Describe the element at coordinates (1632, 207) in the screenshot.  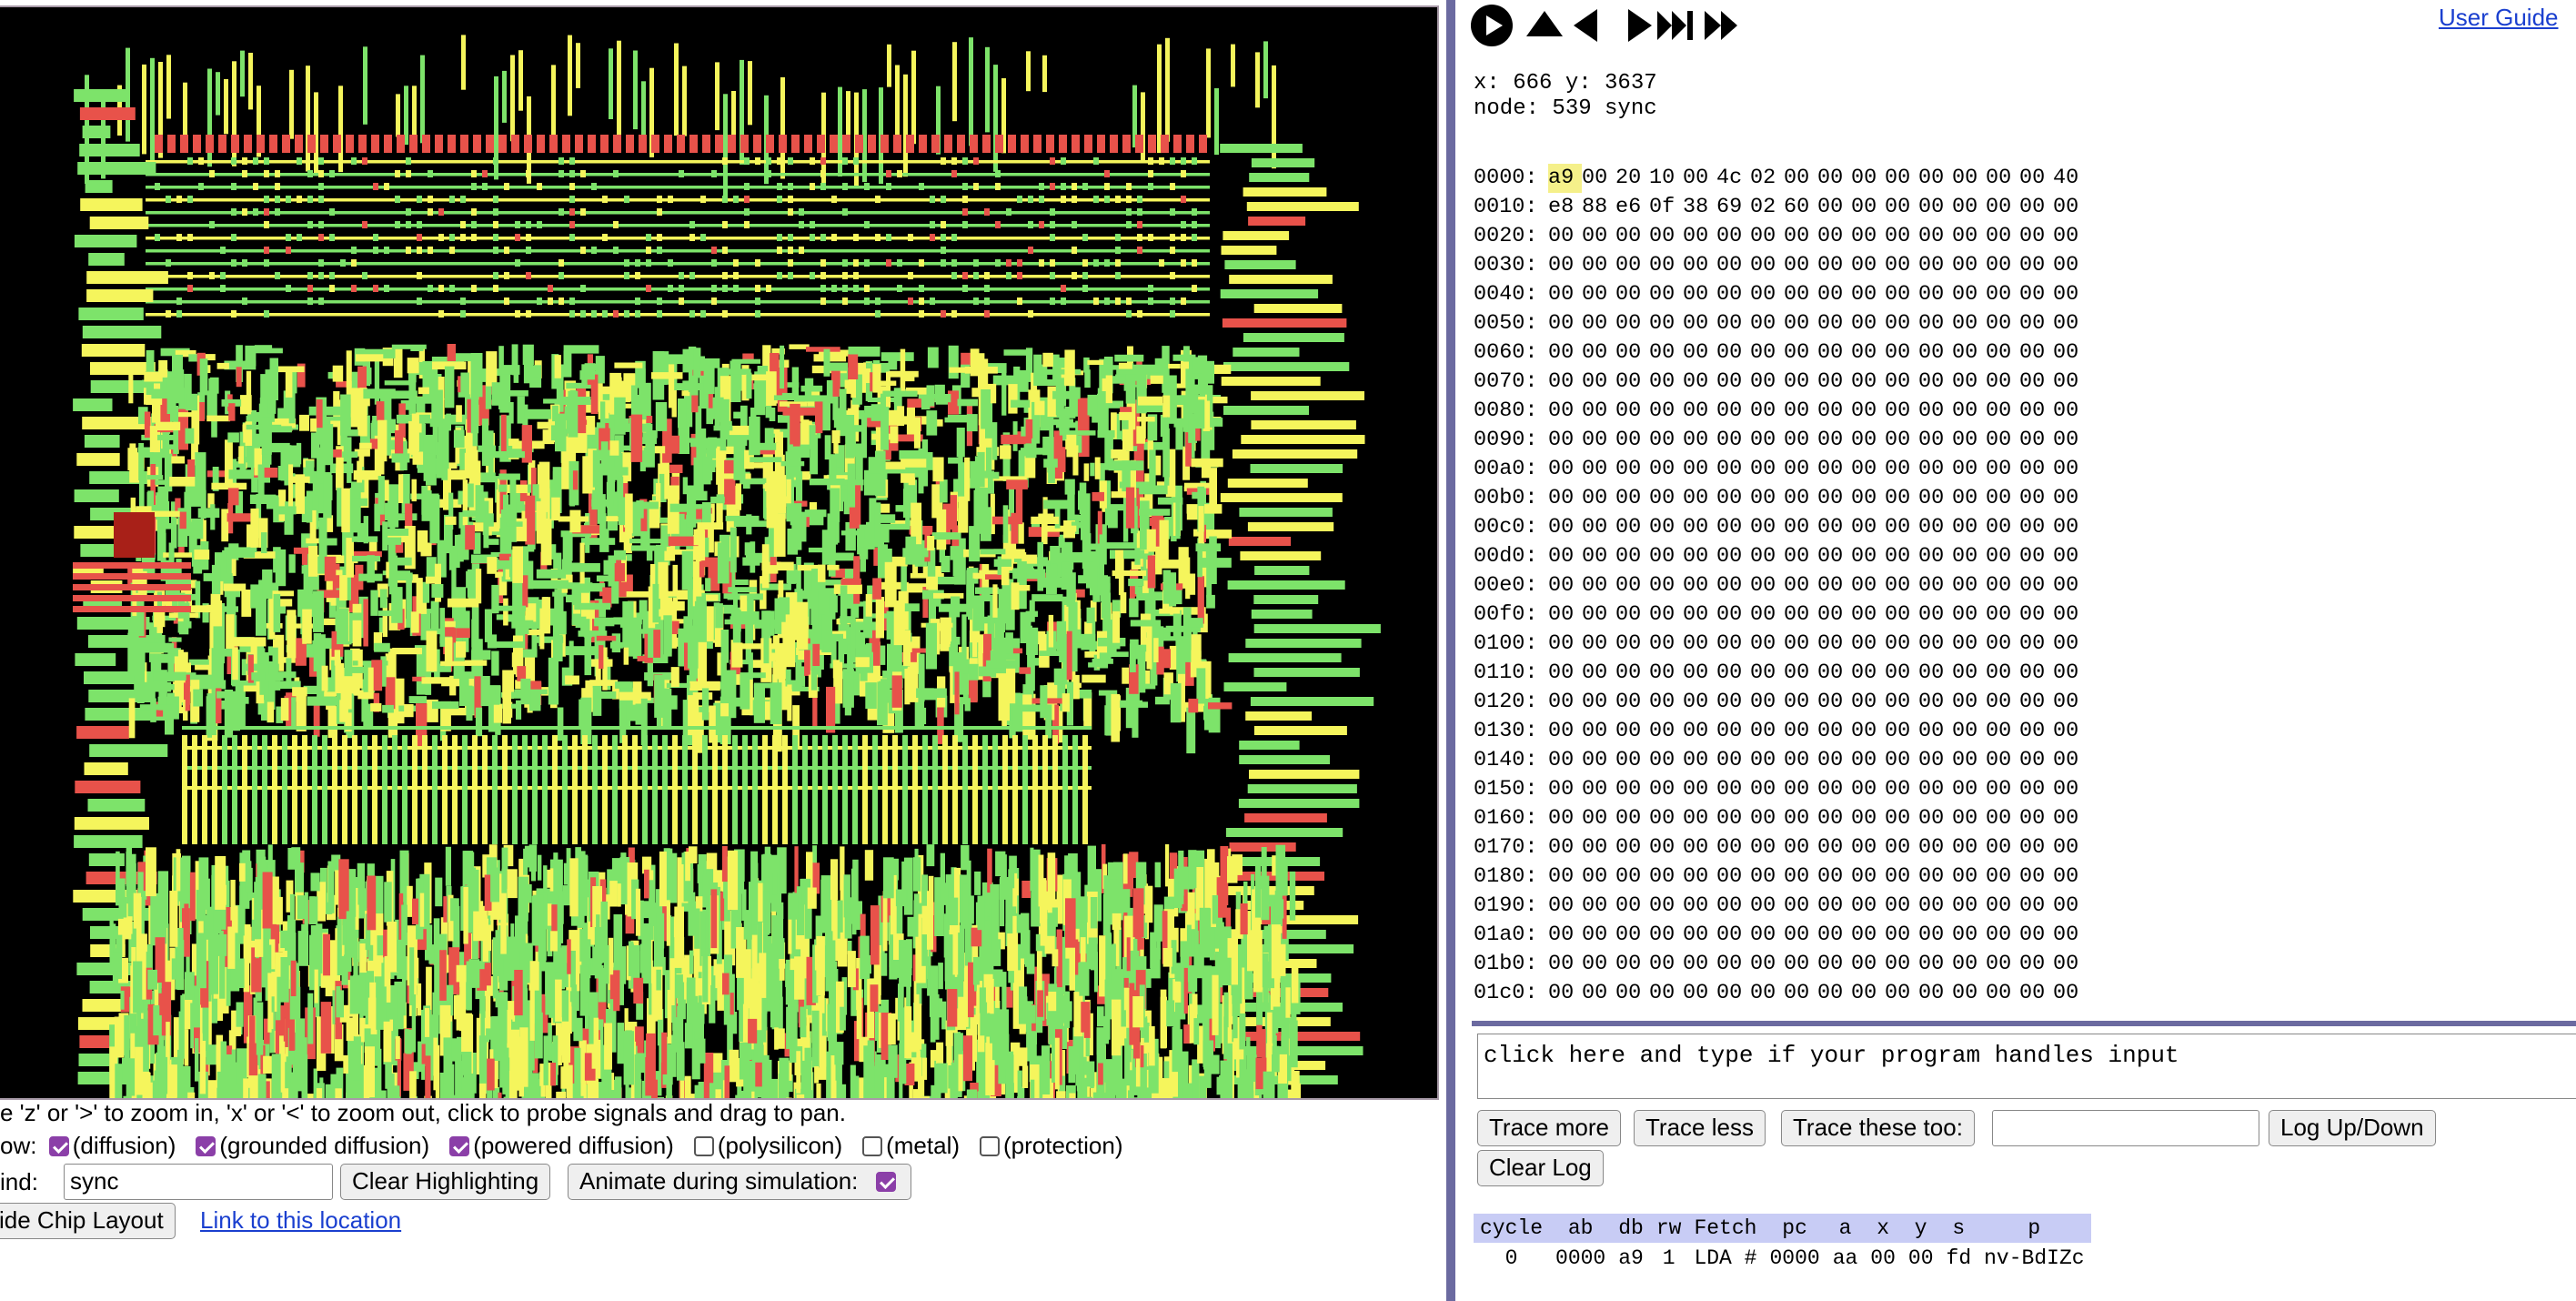
I see `memory-byte: e6` at that location.